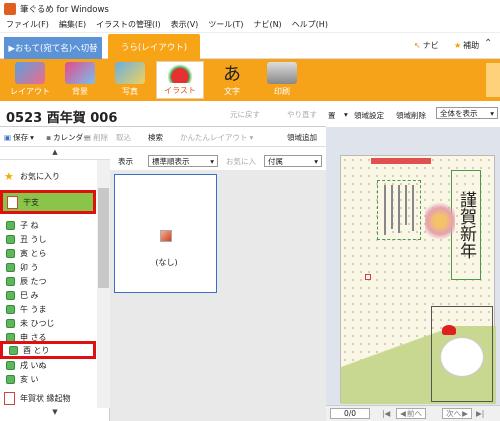 The height and width of the screenshot is (421, 500). Describe the element at coordinates (64, 9) in the screenshot. I see `window-title: 筆ぐるめ for Windows` at that location.